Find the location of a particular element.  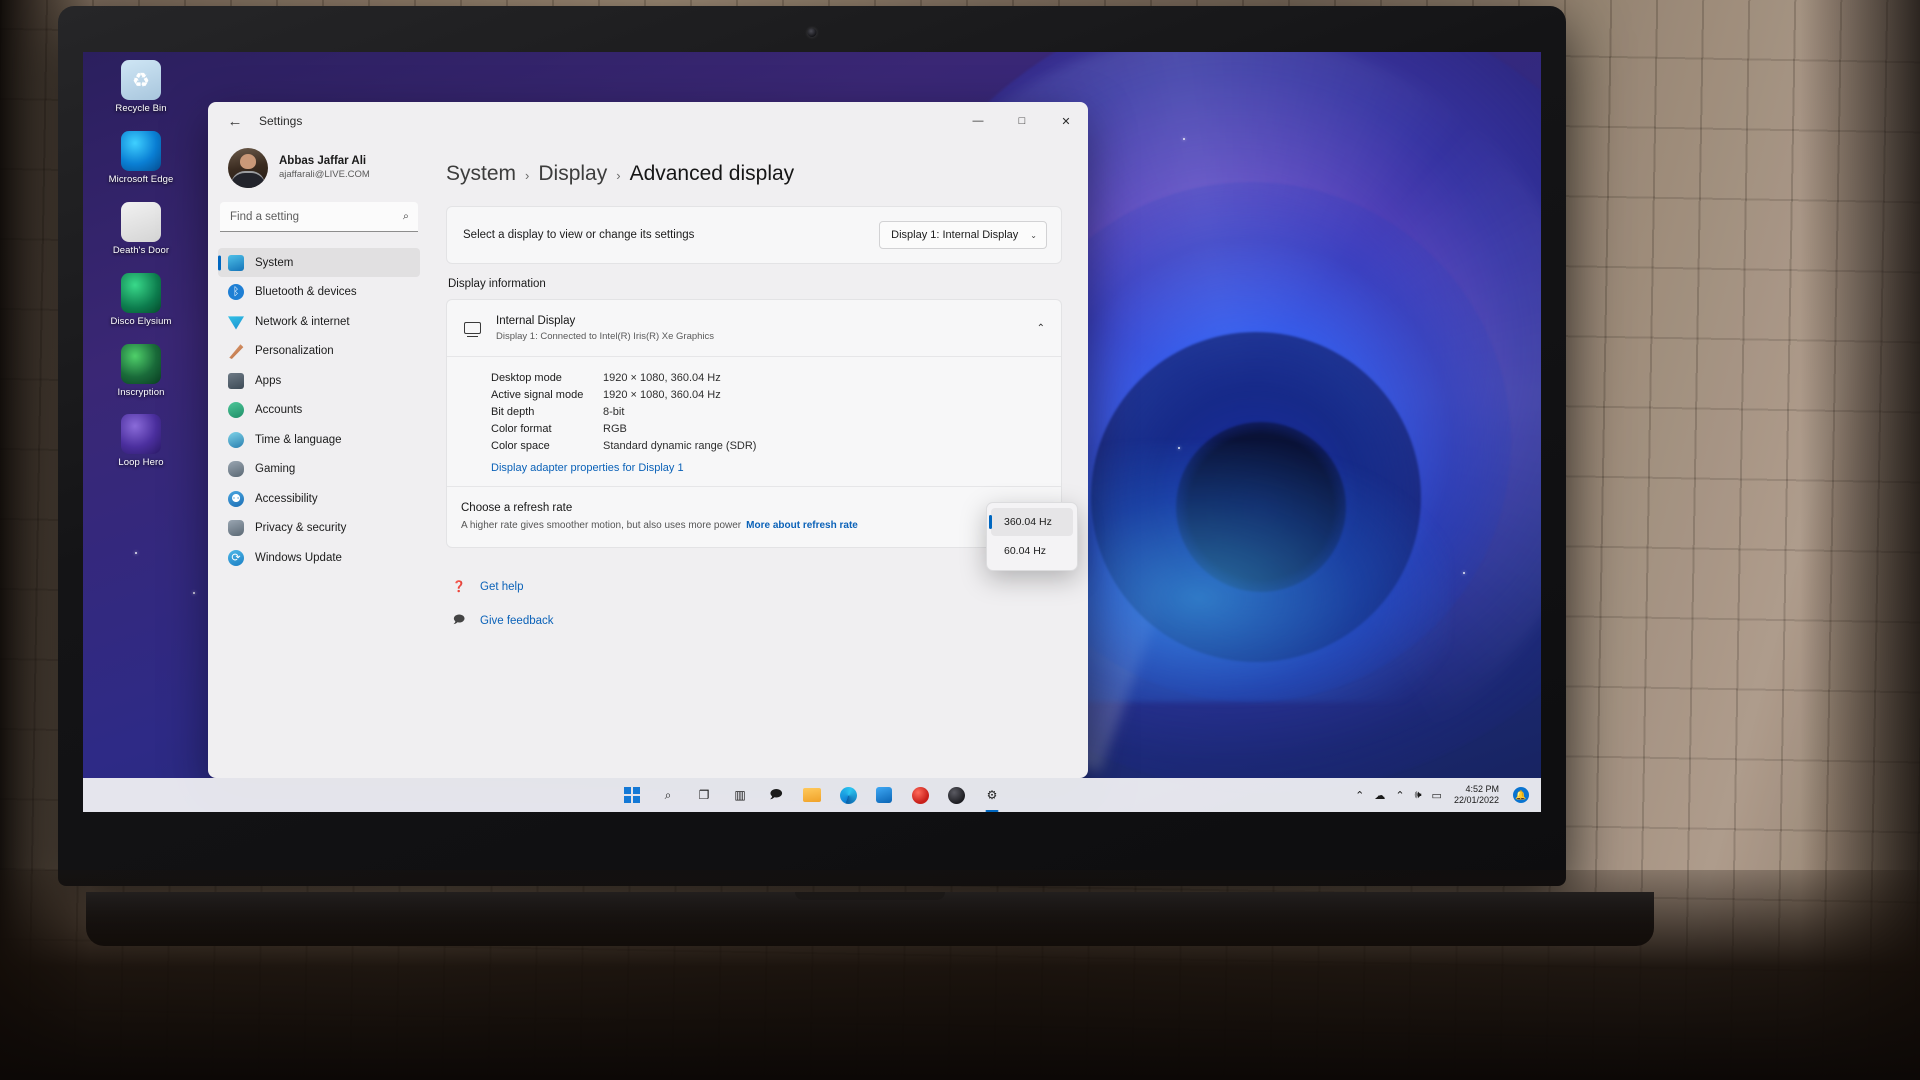

windows-logo-icon is located at coordinates (632, 795).